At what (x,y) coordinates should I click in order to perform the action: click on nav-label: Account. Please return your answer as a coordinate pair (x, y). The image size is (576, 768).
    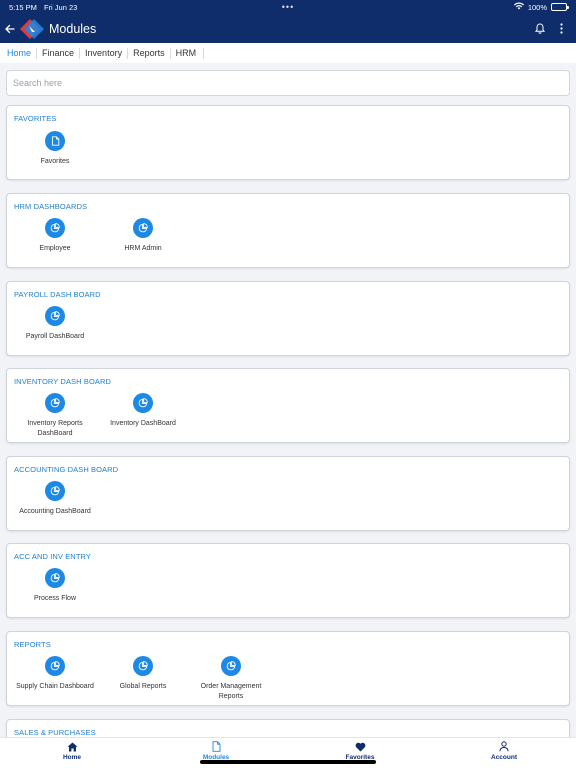
    Looking at the image, I should click on (504, 757).